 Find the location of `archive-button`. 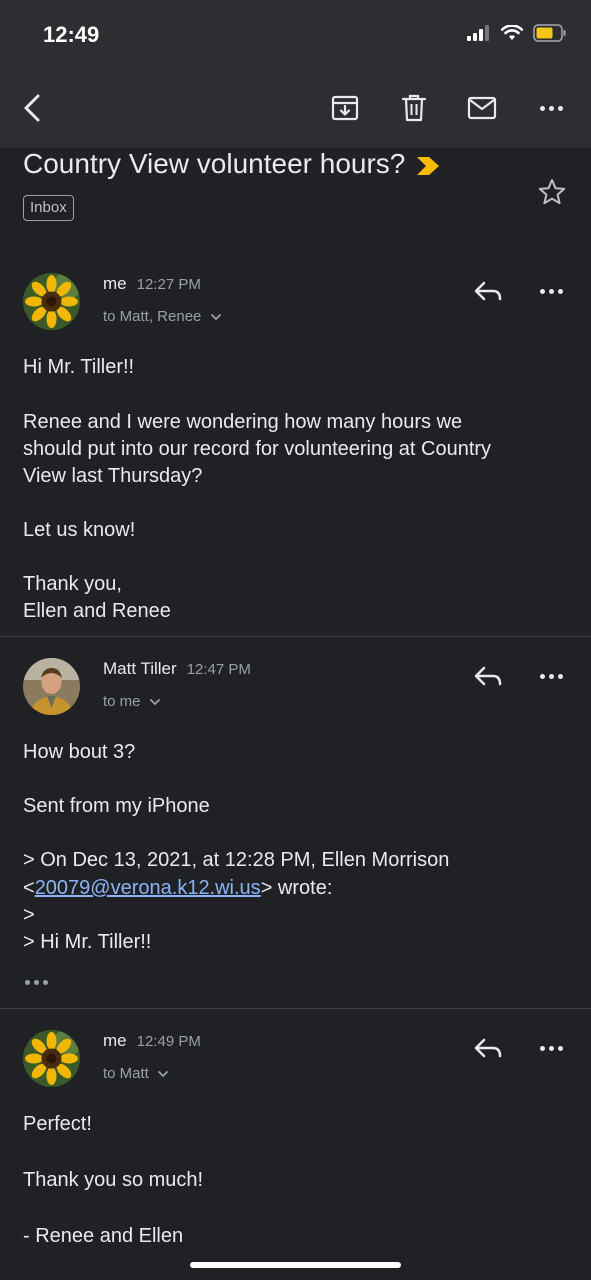

archive-button is located at coordinates (345, 108).